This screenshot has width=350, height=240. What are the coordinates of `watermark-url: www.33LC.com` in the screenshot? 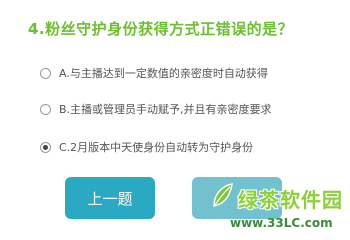 It's located at (281, 223).